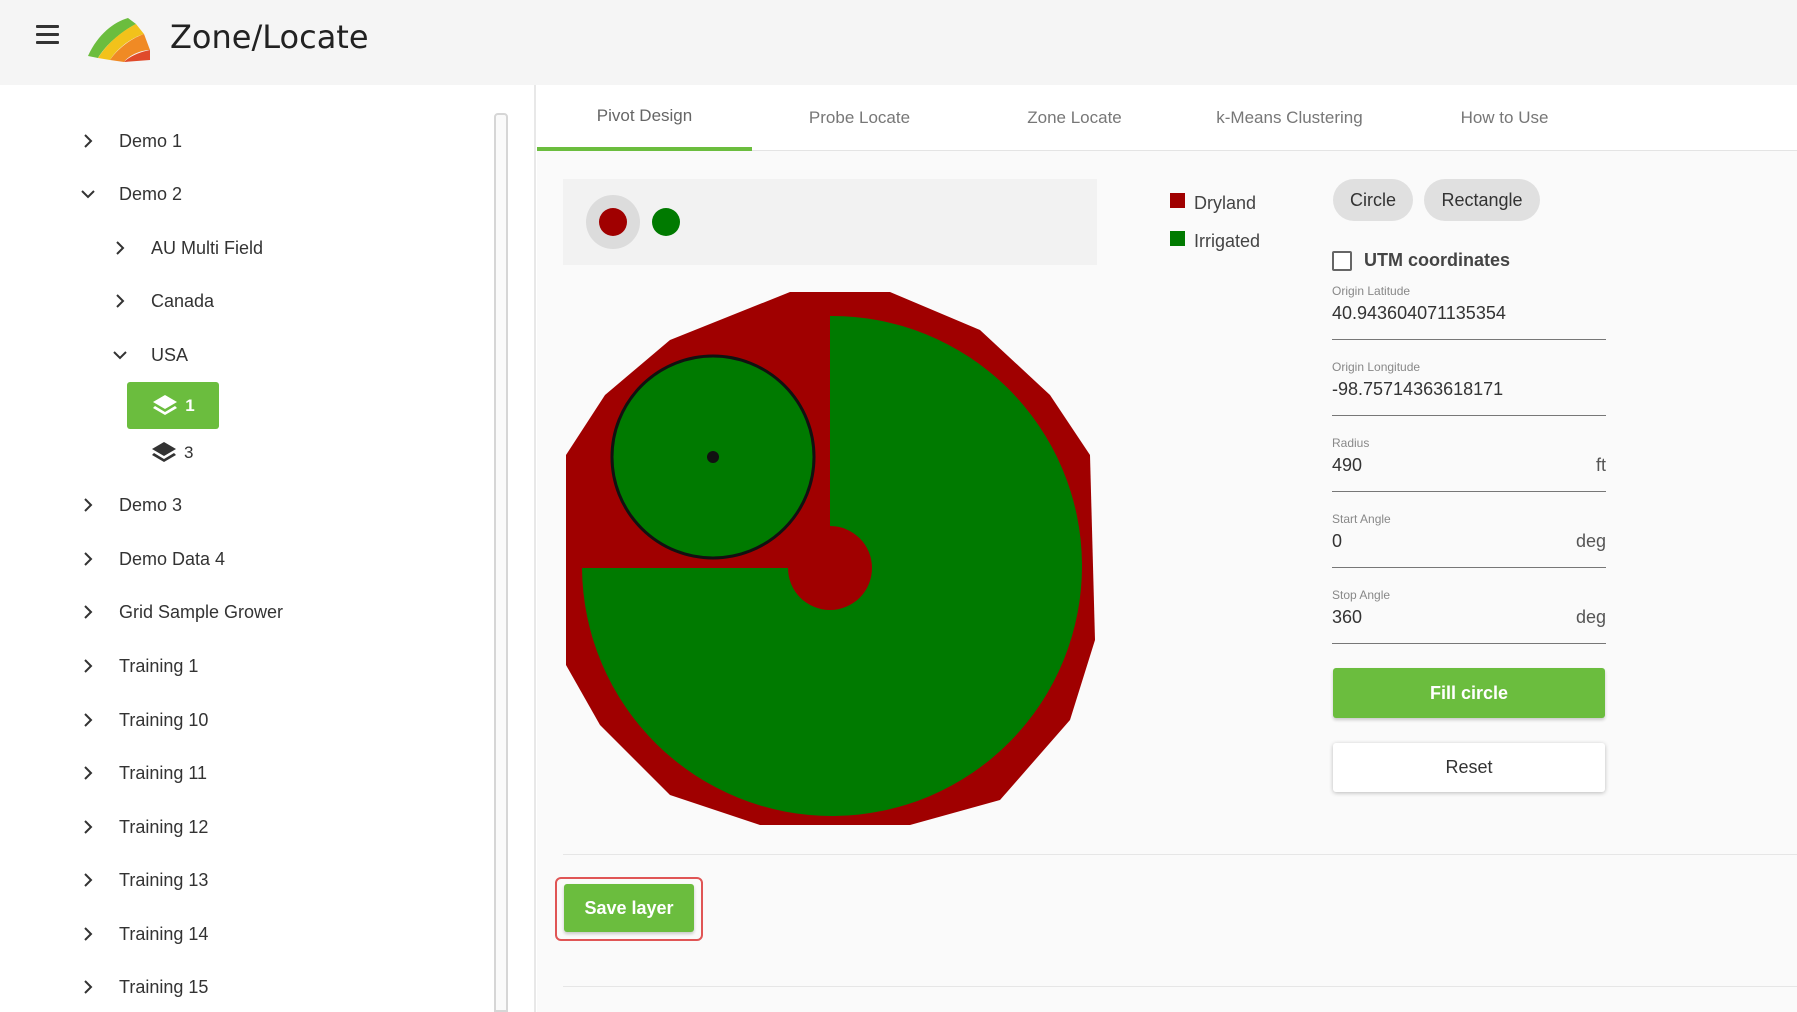 The width and height of the screenshot is (1797, 1012). I want to click on tree-item-training-14: Training 14, so click(141, 934).